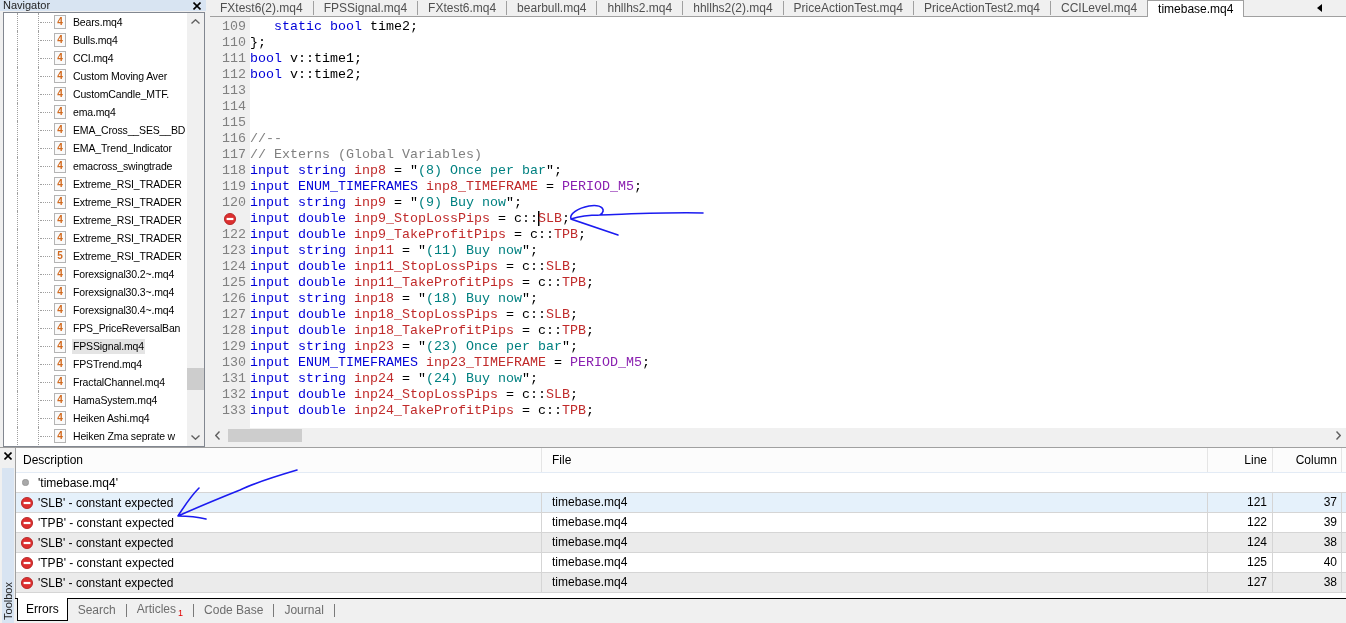 The width and height of the screenshot is (1346, 623). Describe the element at coordinates (234, 251) in the screenshot. I see `line-number: 123` at that location.